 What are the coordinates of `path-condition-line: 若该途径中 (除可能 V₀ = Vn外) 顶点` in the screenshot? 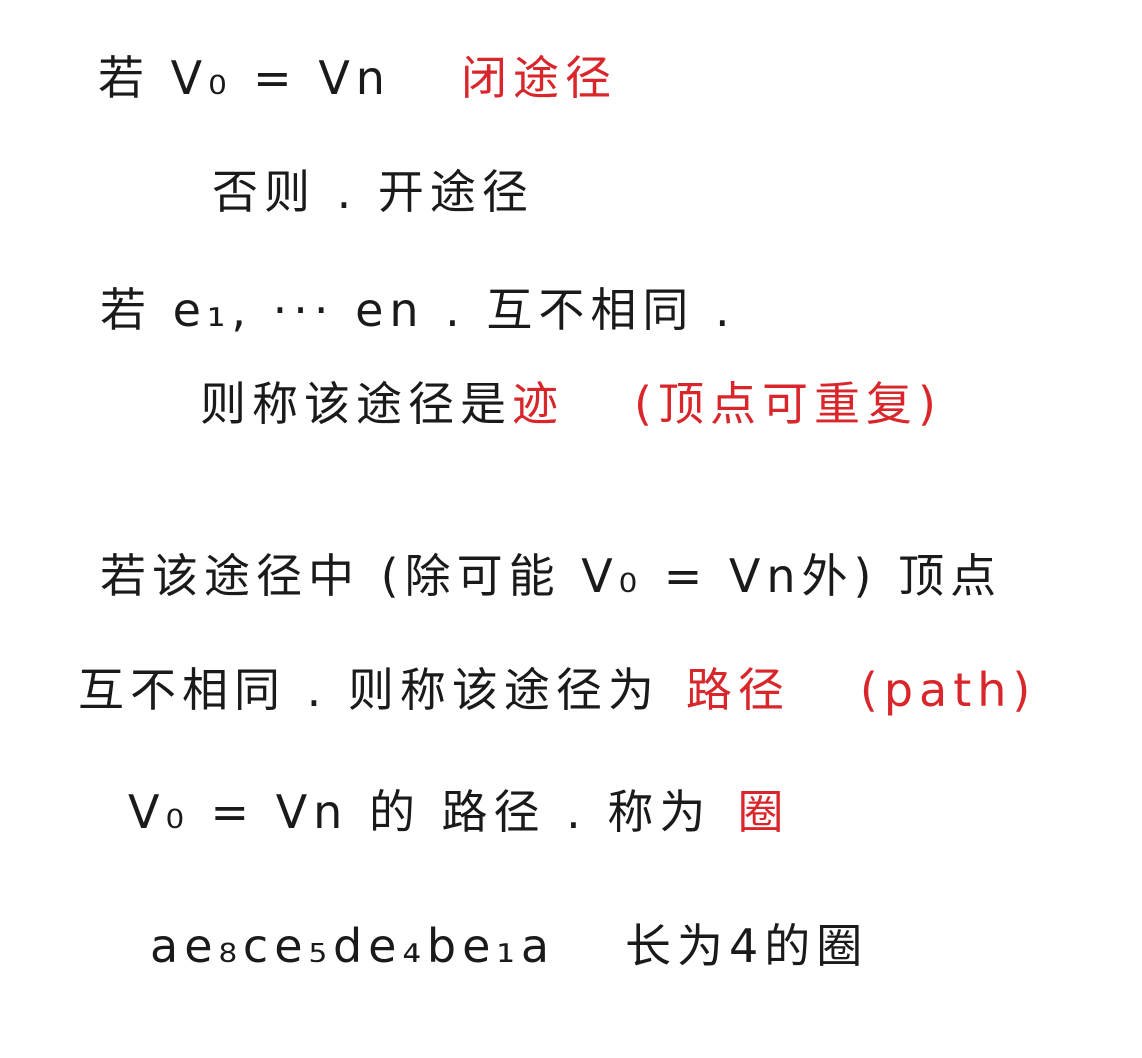 It's located at (551, 576).